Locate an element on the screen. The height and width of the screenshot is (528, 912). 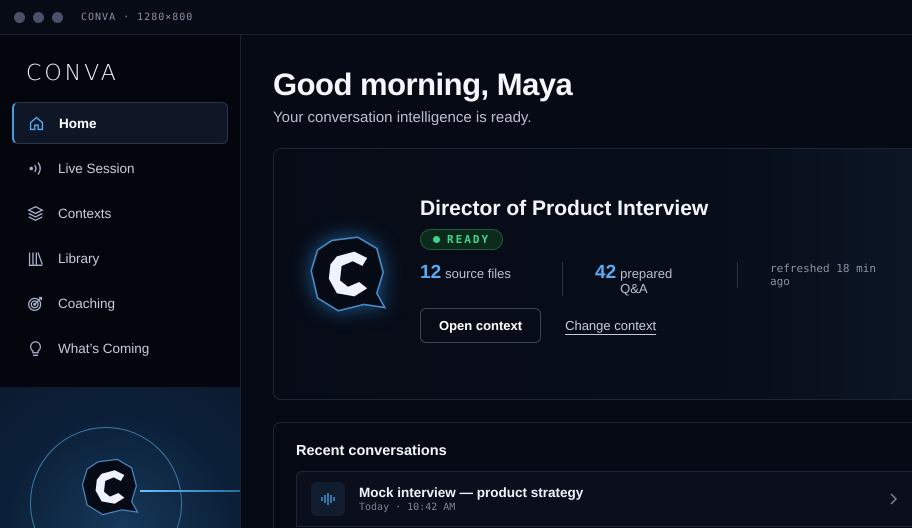
refresh-note: refreshed 18 min ago is located at coordinates (823, 275).